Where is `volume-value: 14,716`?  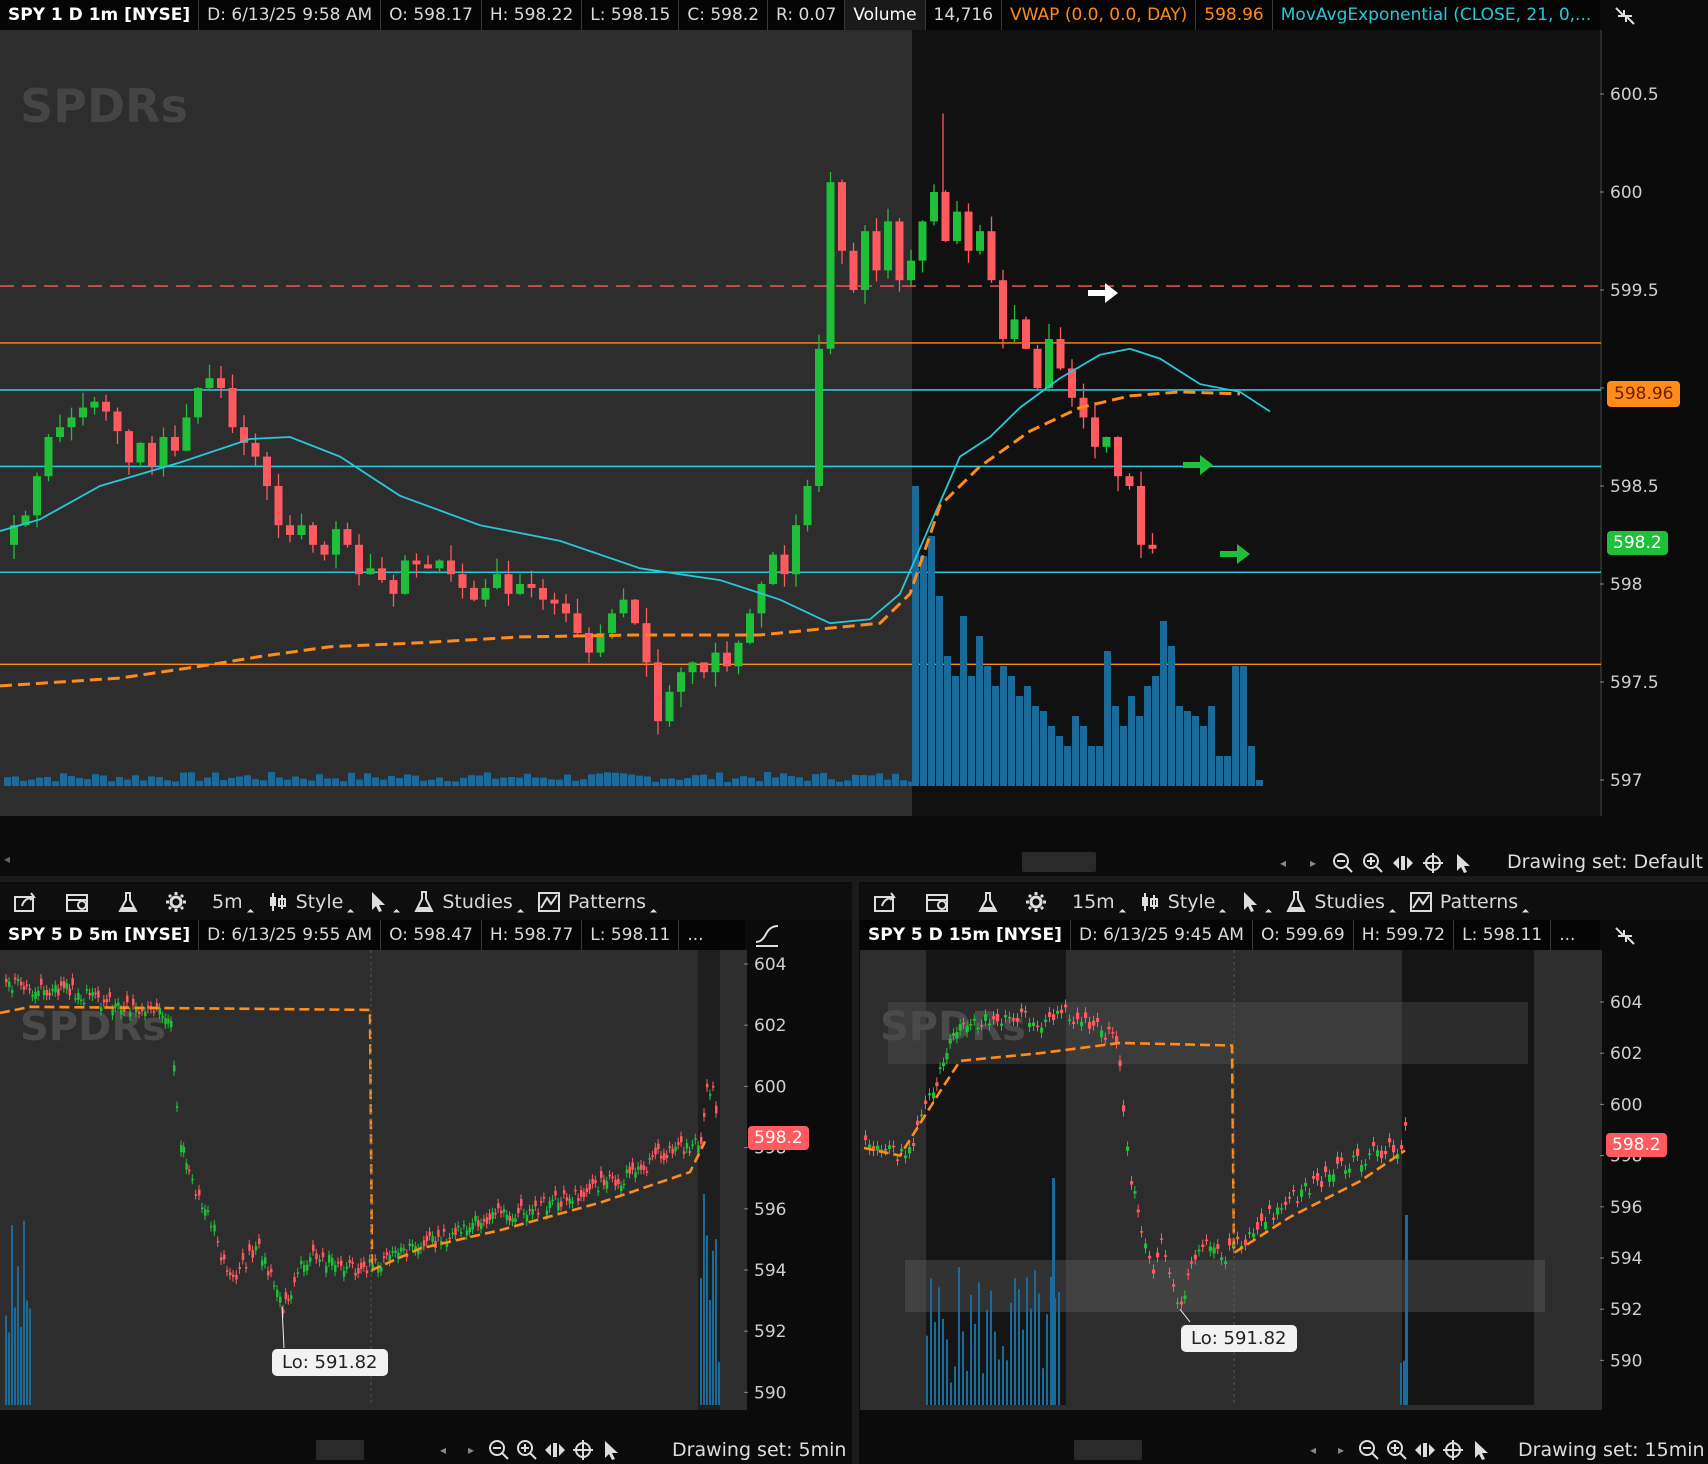
volume-value: 14,716 is located at coordinates (964, 15).